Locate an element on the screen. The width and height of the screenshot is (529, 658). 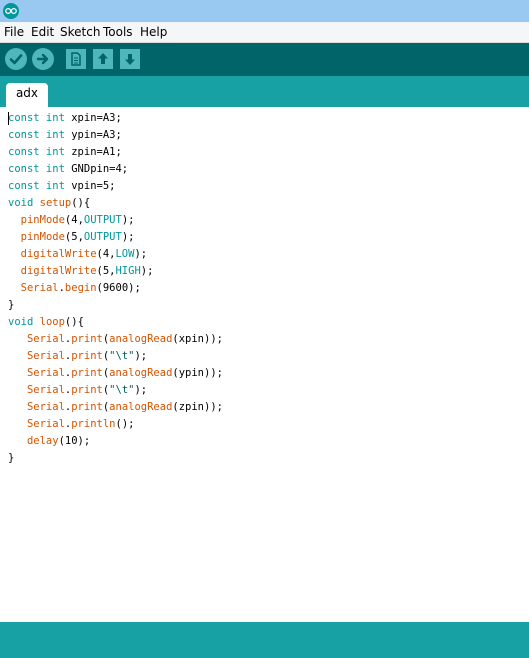
code-line: Serial.println(); is located at coordinates (115, 424).